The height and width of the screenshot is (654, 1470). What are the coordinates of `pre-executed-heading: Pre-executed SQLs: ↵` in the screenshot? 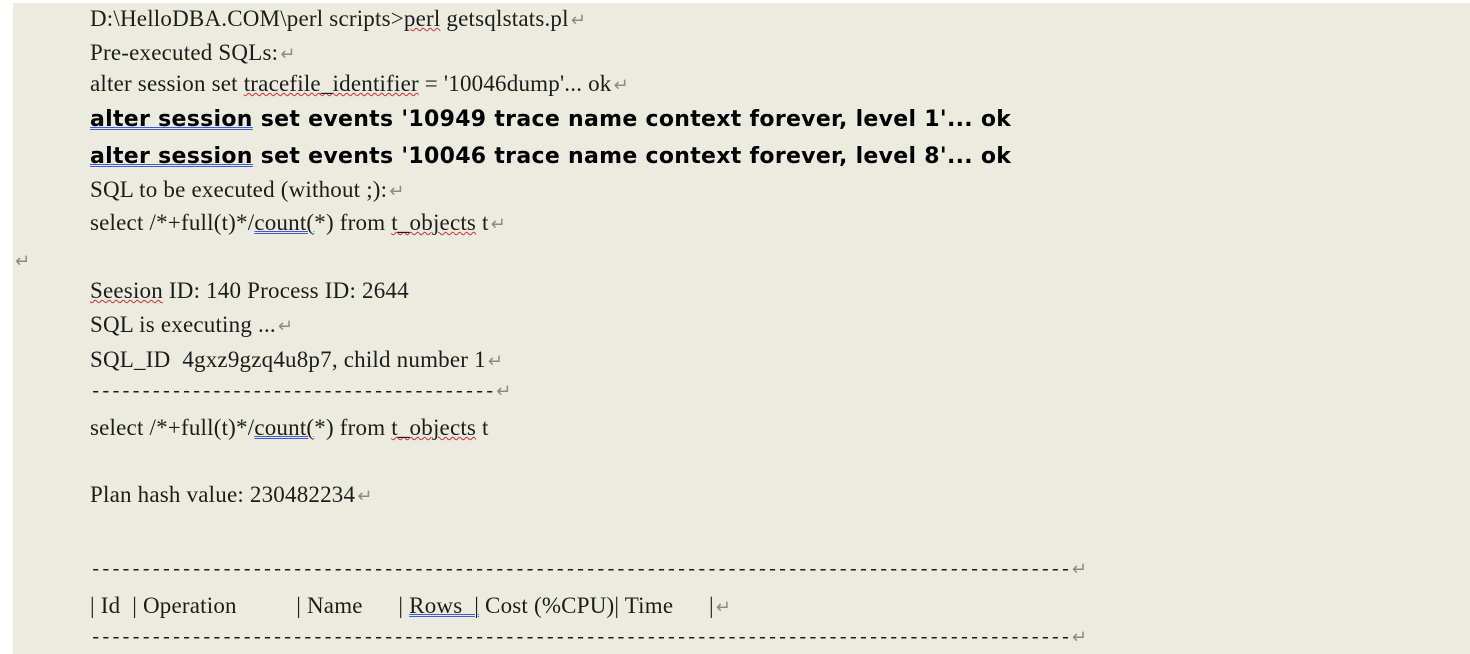 It's located at (192, 54).